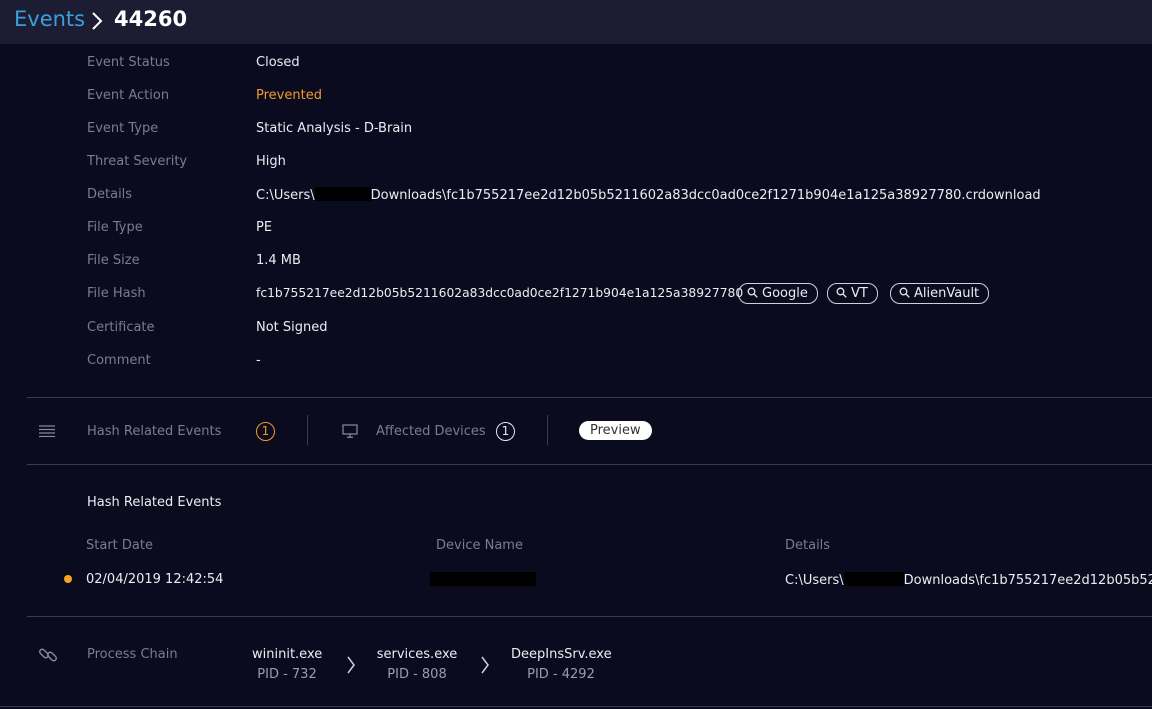  I want to click on affected-devices-tab: Affected Devices, so click(431, 431).